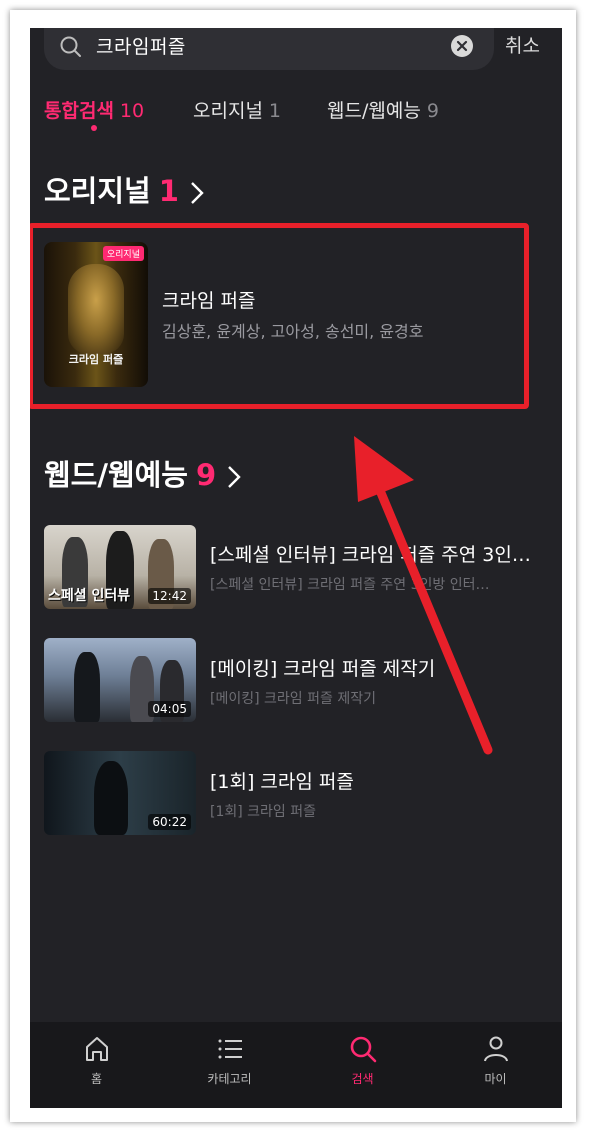 This screenshot has height=1138, width=592. Describe the element at coordinates (132, 111) in the screenshot. I see `tab-count: 10` at that location.